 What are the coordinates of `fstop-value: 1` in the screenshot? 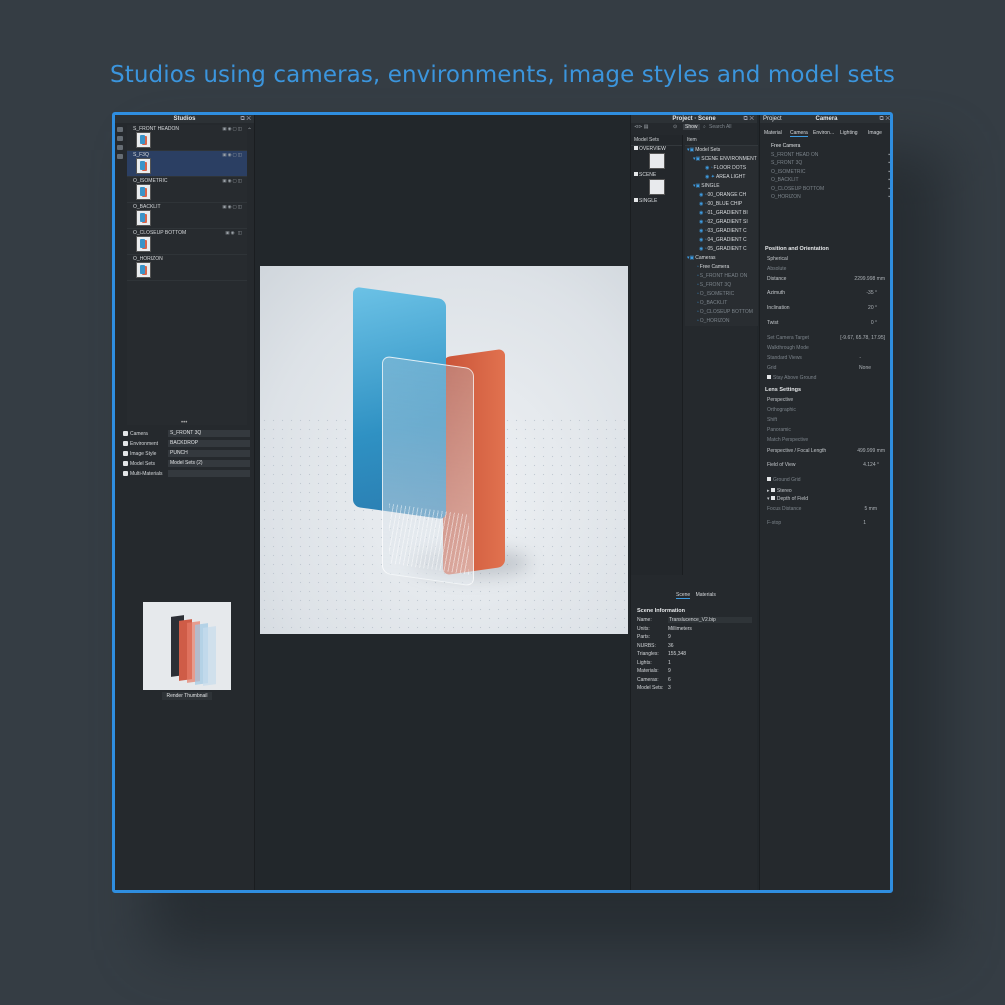 It's located at (864, 523).